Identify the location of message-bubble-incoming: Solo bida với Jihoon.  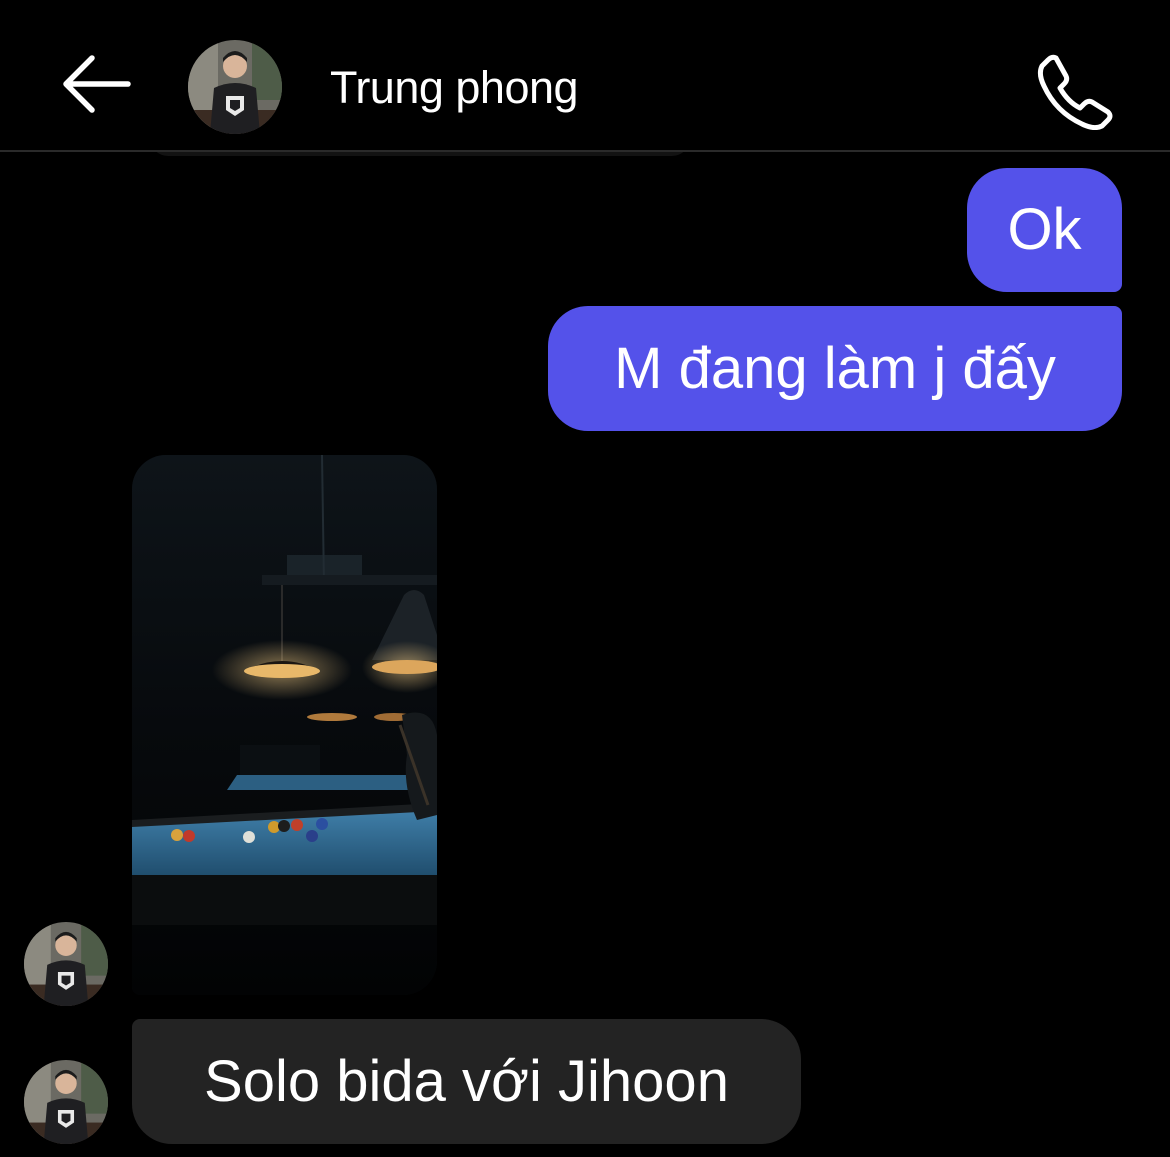
(466, 1081).